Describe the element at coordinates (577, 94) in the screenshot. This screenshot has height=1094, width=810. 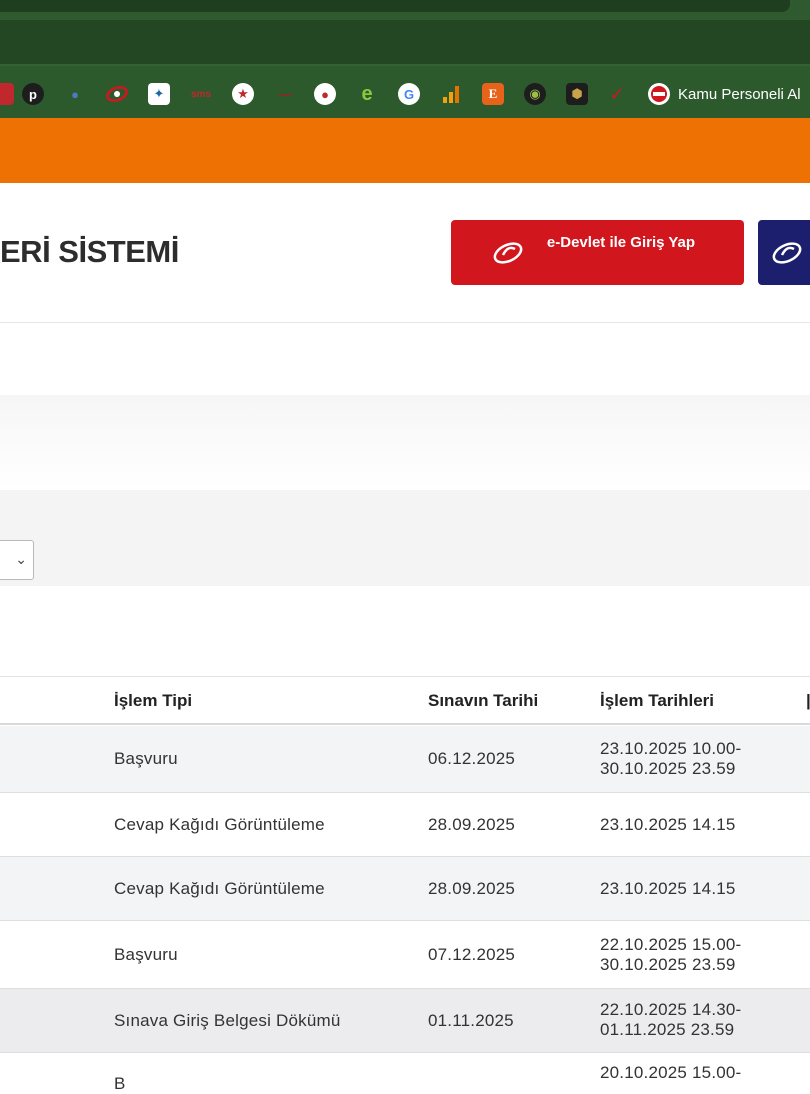
I see `badge-icon: ⬢` at that location.